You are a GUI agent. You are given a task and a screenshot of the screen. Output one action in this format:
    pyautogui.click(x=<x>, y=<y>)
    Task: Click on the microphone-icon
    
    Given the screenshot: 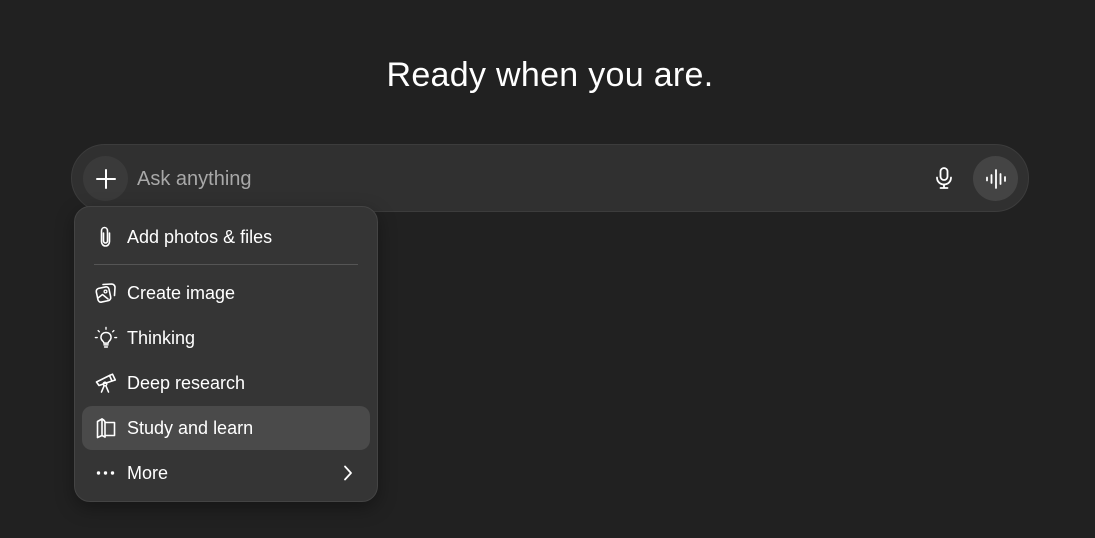 What is the action you would take?
    pyautogui.click(x=944, y=178)
    